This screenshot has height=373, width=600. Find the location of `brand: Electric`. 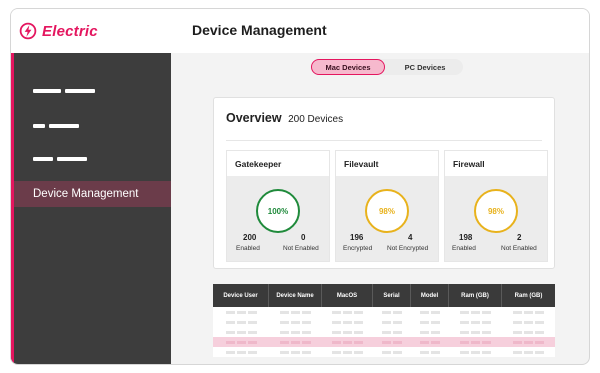

brand: Electric is located at coordinates (95, 31).